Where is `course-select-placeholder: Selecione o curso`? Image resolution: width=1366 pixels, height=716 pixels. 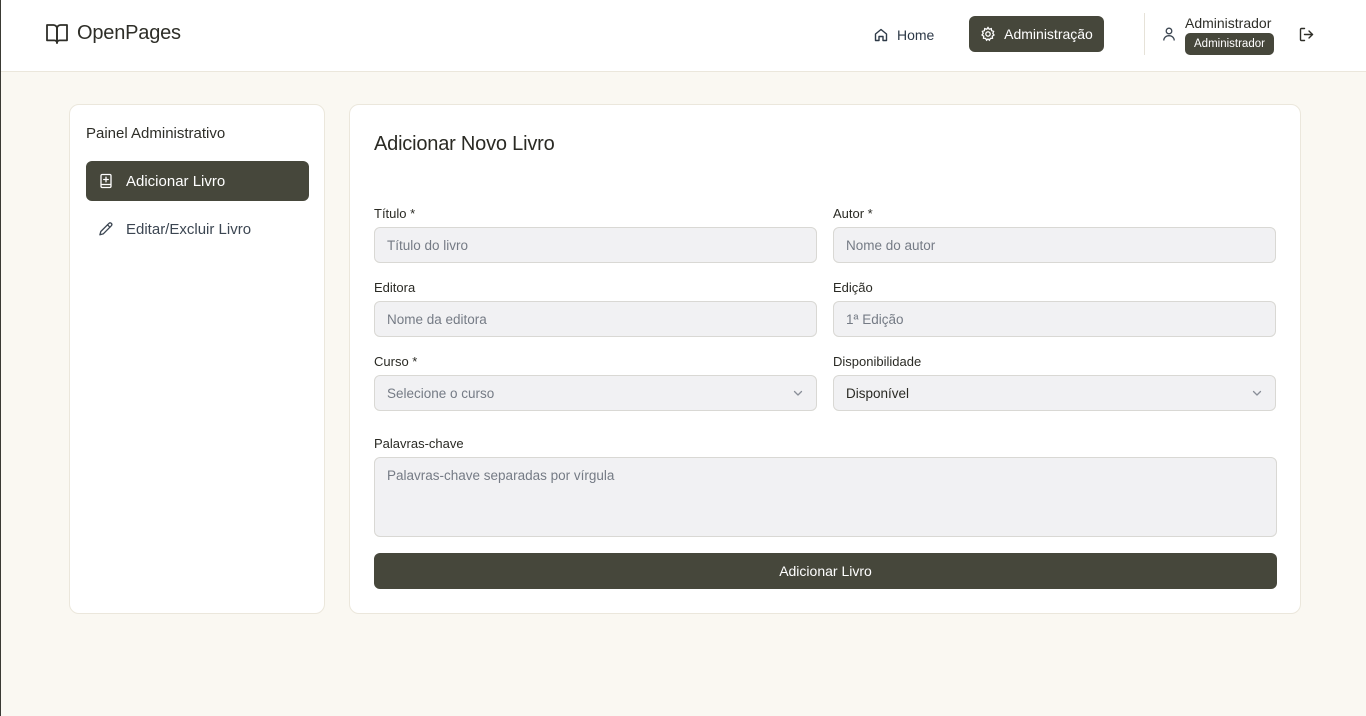 course-select-placeholder: Selecione o curso is located at coordinates (441, 393).